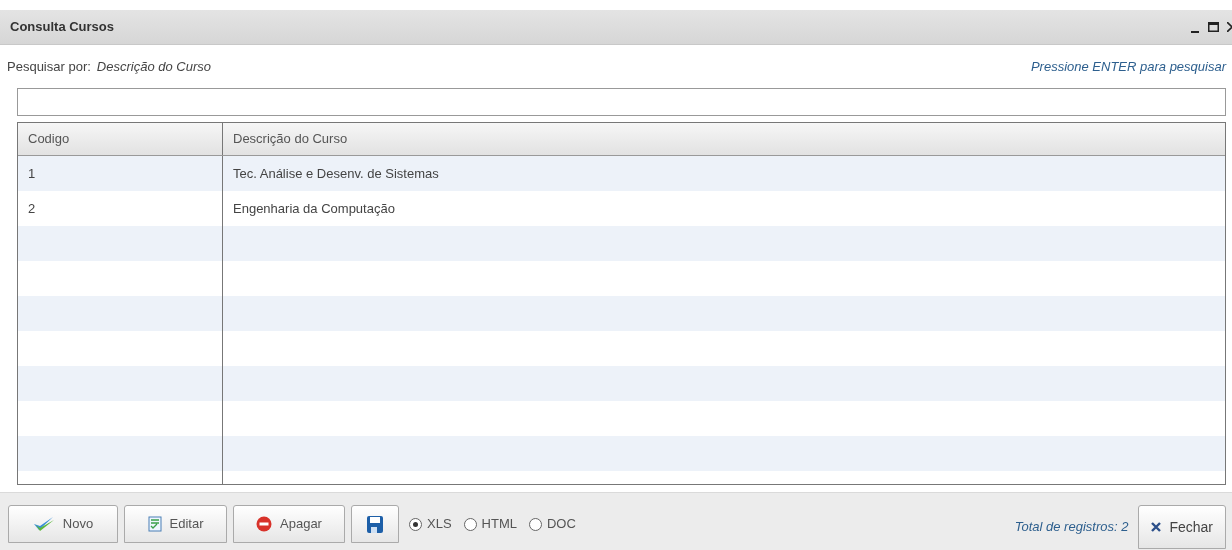 This screenshot has height=550, width=1232. I want to click on radio-label: DOC, so click(561, 524).